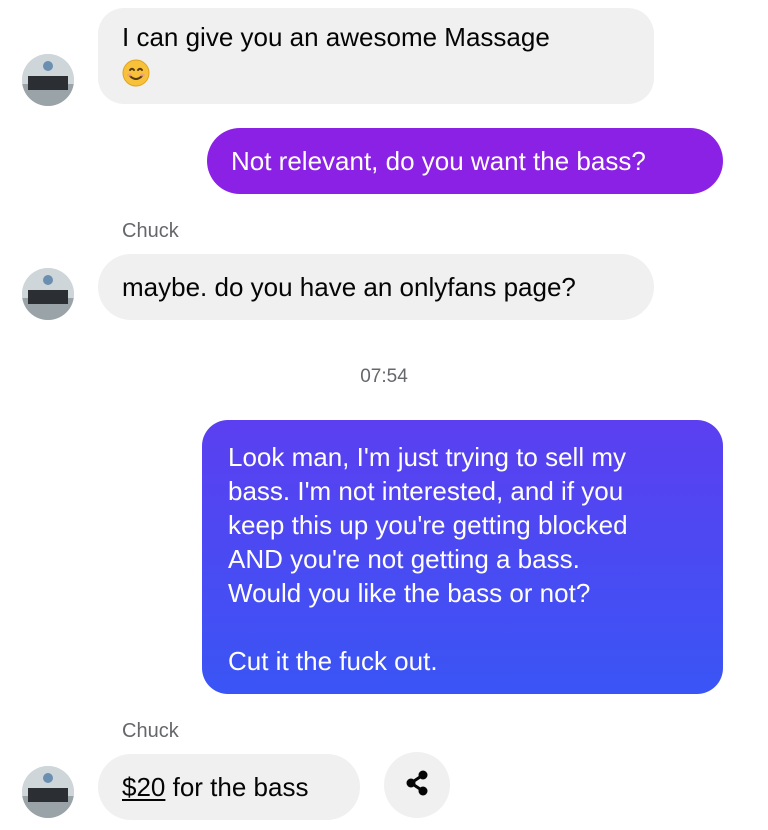  What do you see at coordinates (404, 559) in the screenshot?
I see `message-line: AND you're not getting a bass.` at bounding box center [404, 559].